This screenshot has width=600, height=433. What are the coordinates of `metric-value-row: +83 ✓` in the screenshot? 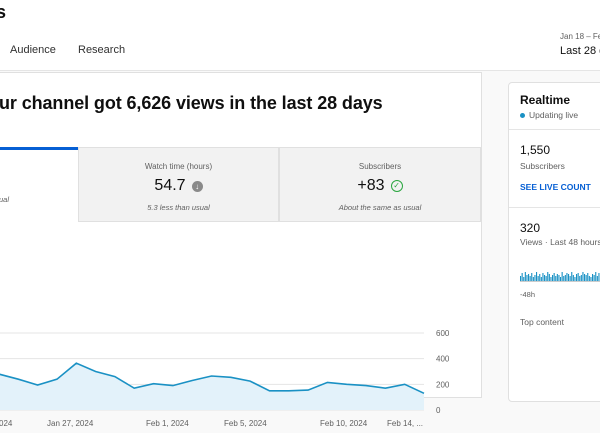 It's located at (380, 186).